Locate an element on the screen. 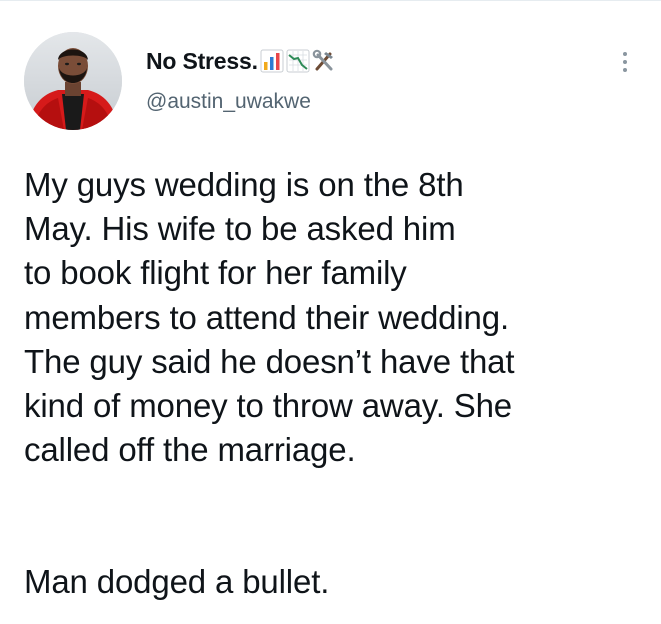 This screenshot has width=661, height=624. hammer-and-wrench-emoji-icon is located at coordinates (322, 60).